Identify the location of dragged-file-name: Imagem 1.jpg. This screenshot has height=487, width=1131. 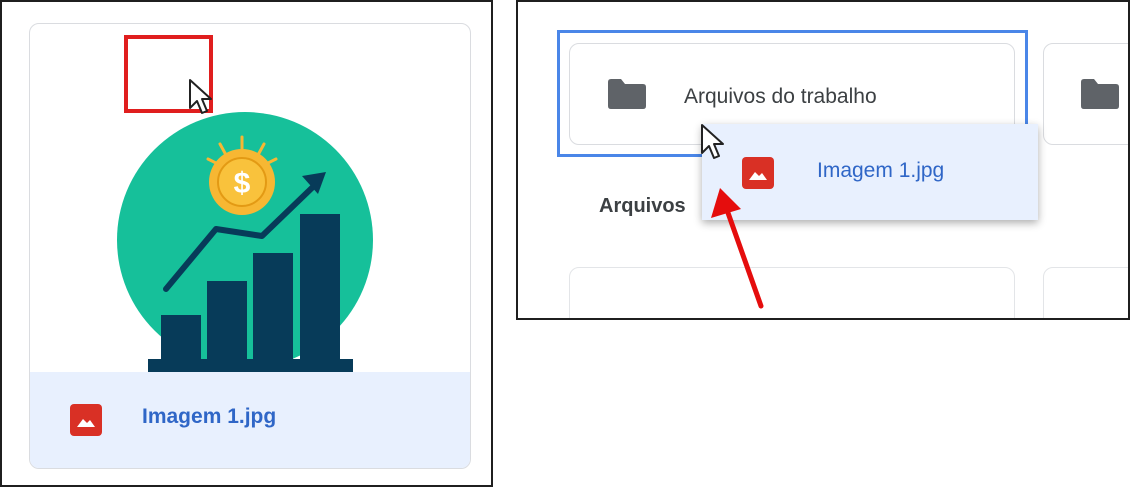
(881, 170).